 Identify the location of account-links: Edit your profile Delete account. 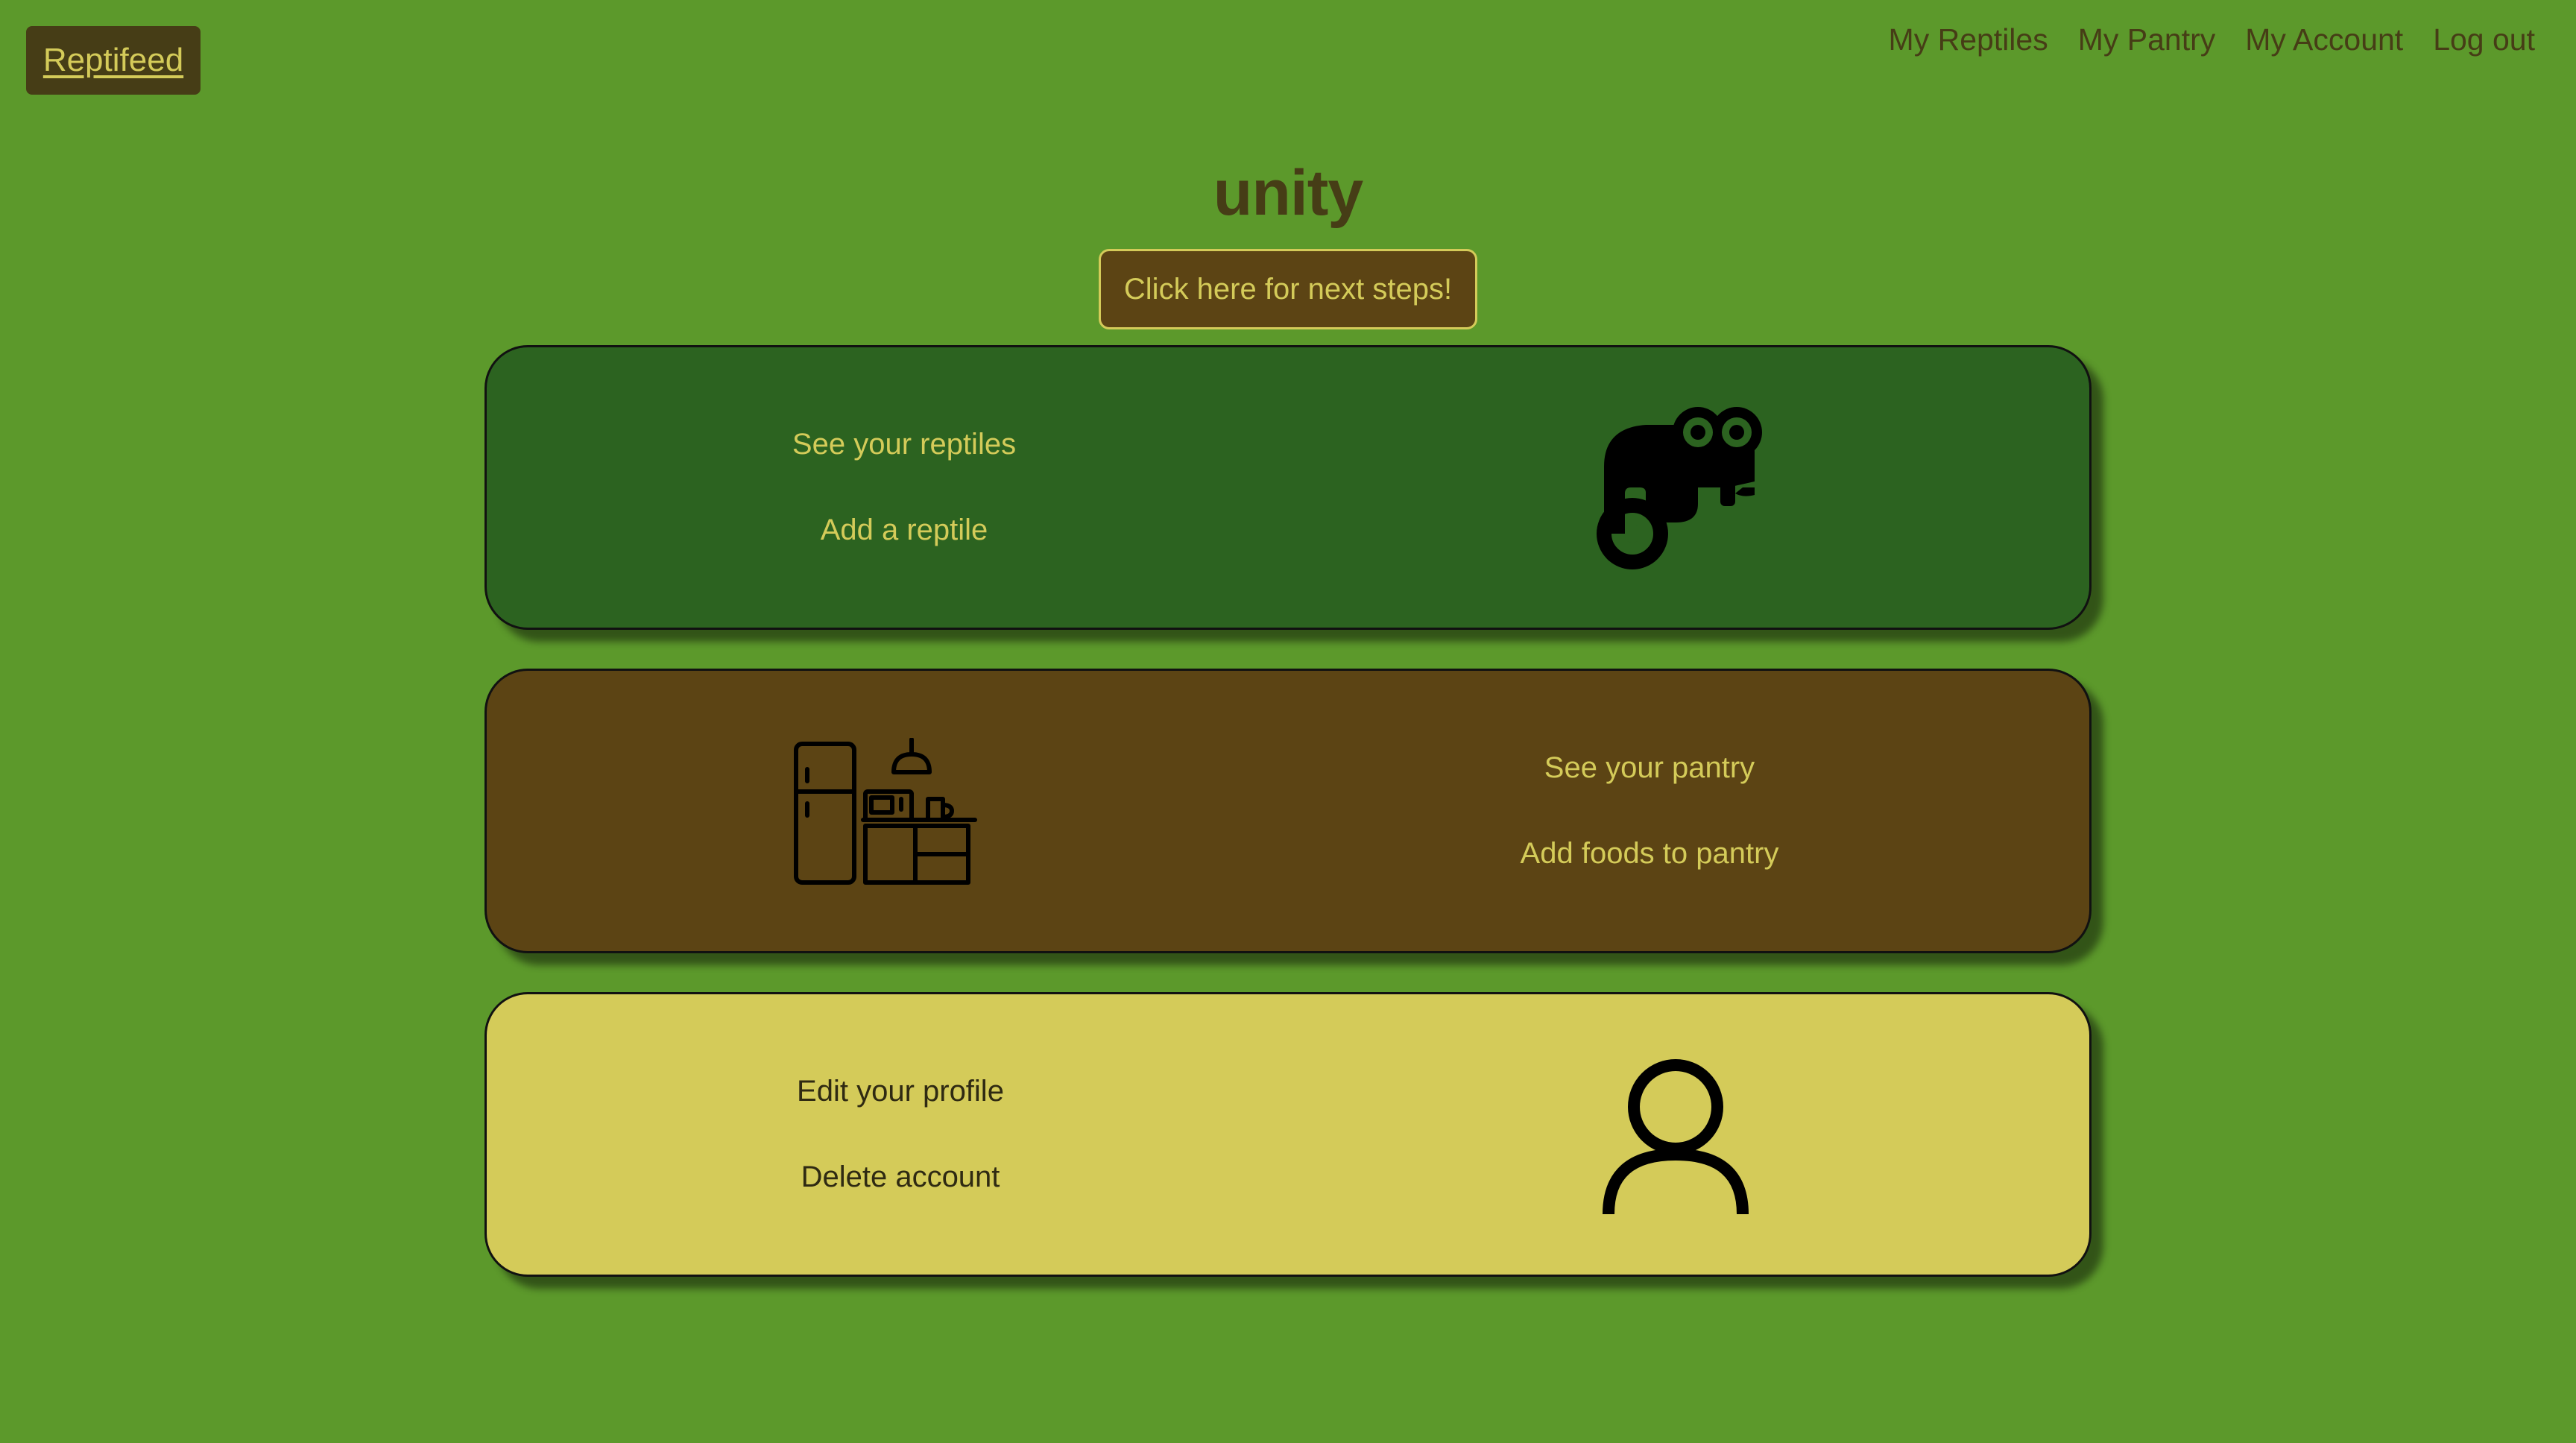
(900, 1134).